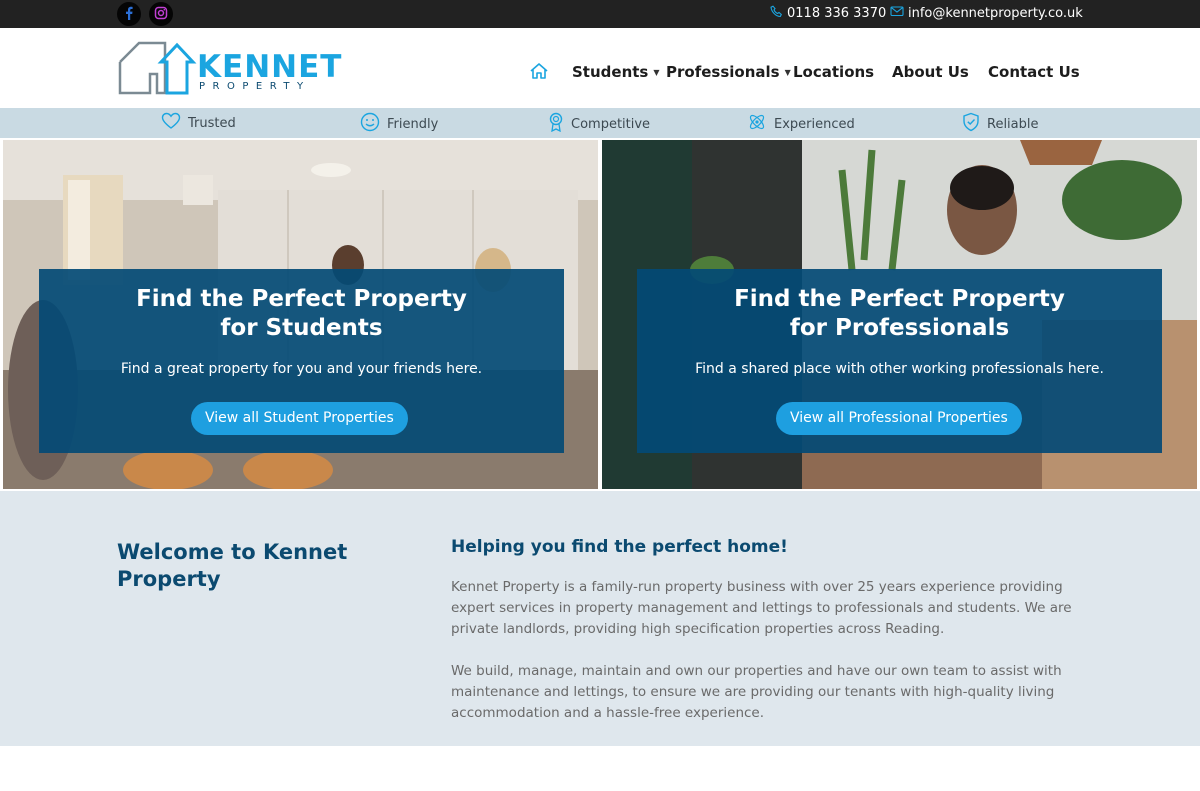  I want to click on nav-home, so click(539, 73).